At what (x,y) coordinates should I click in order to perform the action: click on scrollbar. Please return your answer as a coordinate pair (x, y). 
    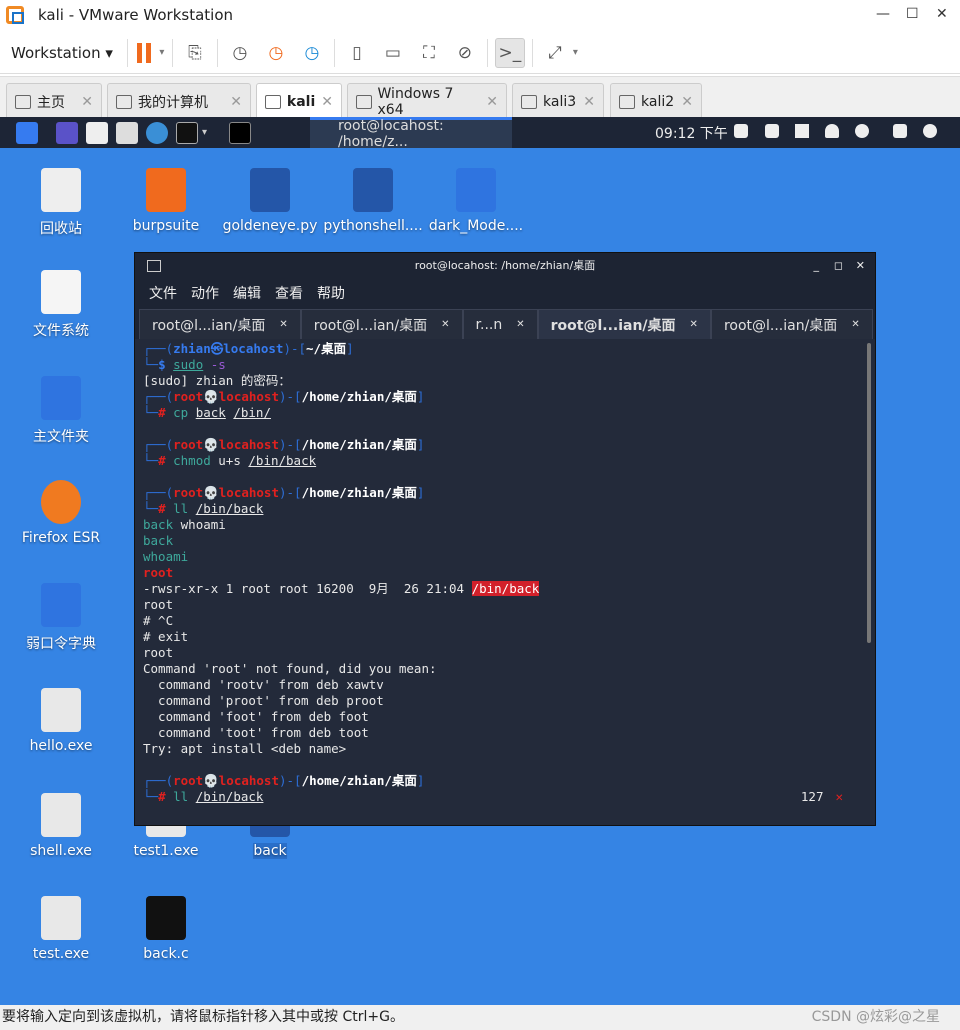
    Looking at the image, I should click on (869, 493).